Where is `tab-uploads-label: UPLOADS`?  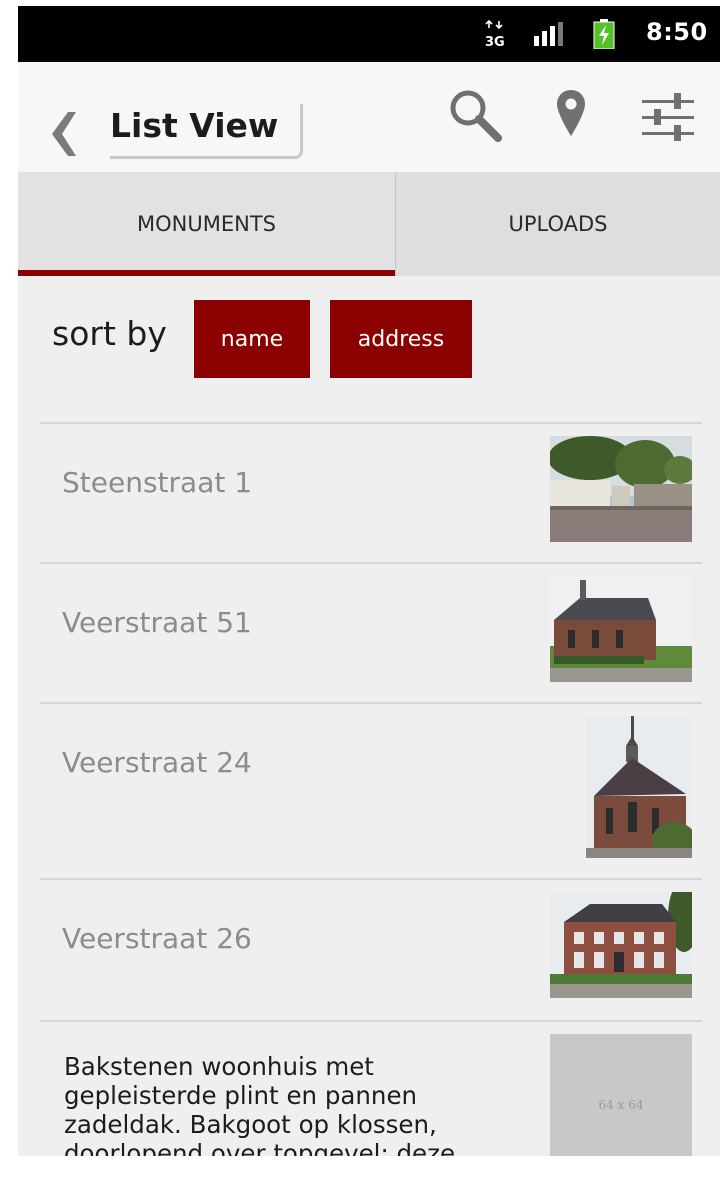
tab-uploads-label: UPLOADS is located at coordinates (558, 224).